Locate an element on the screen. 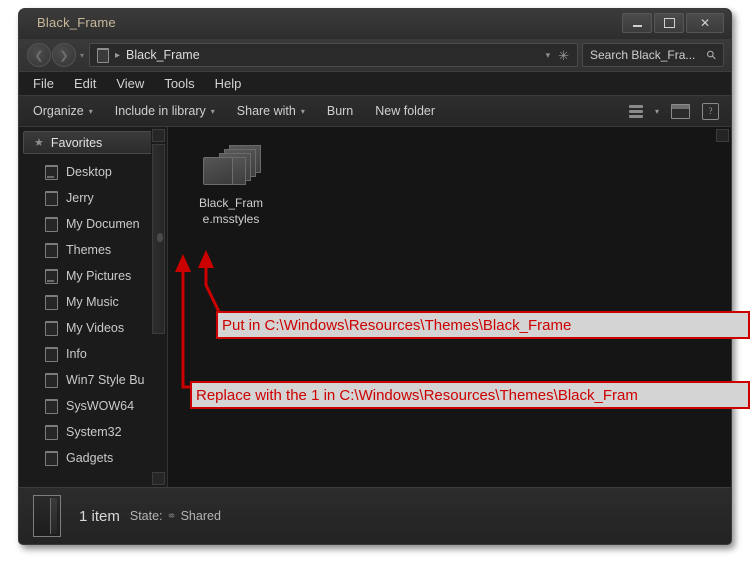  address-bar: ▸ Black_Frame ▾ ✳ is located at coordinates (333, 55).